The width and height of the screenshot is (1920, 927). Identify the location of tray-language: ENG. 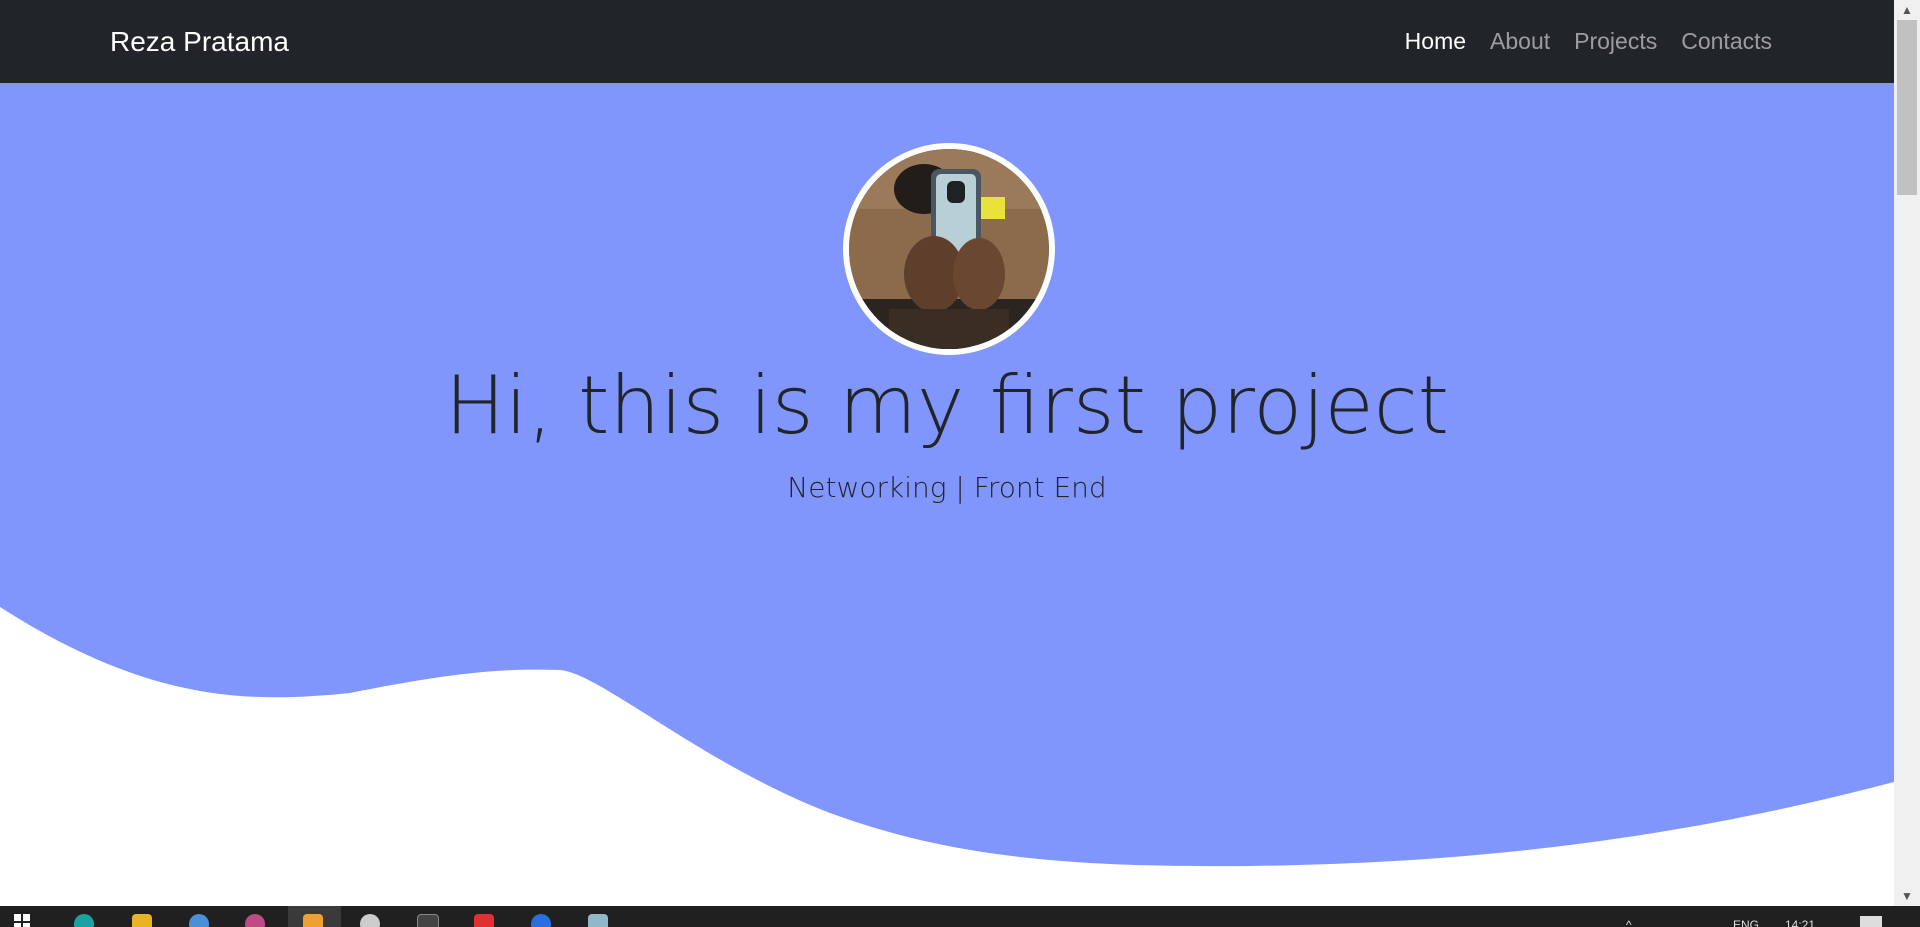
(1746, 922).